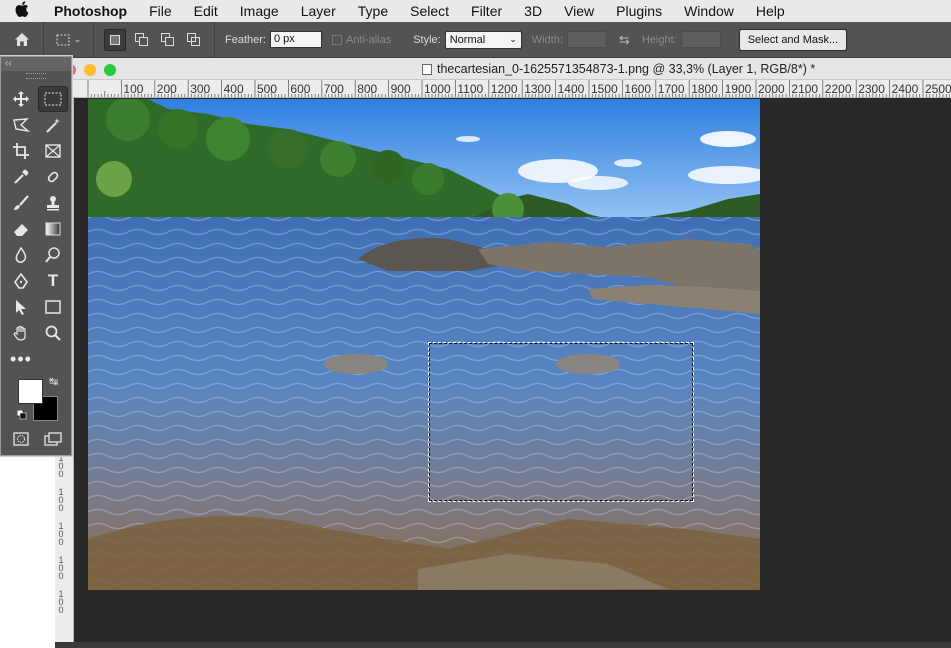  Describe the element at coordinates (838, 89) in the screenshot. I see `ruler-label: 2200` at that location.